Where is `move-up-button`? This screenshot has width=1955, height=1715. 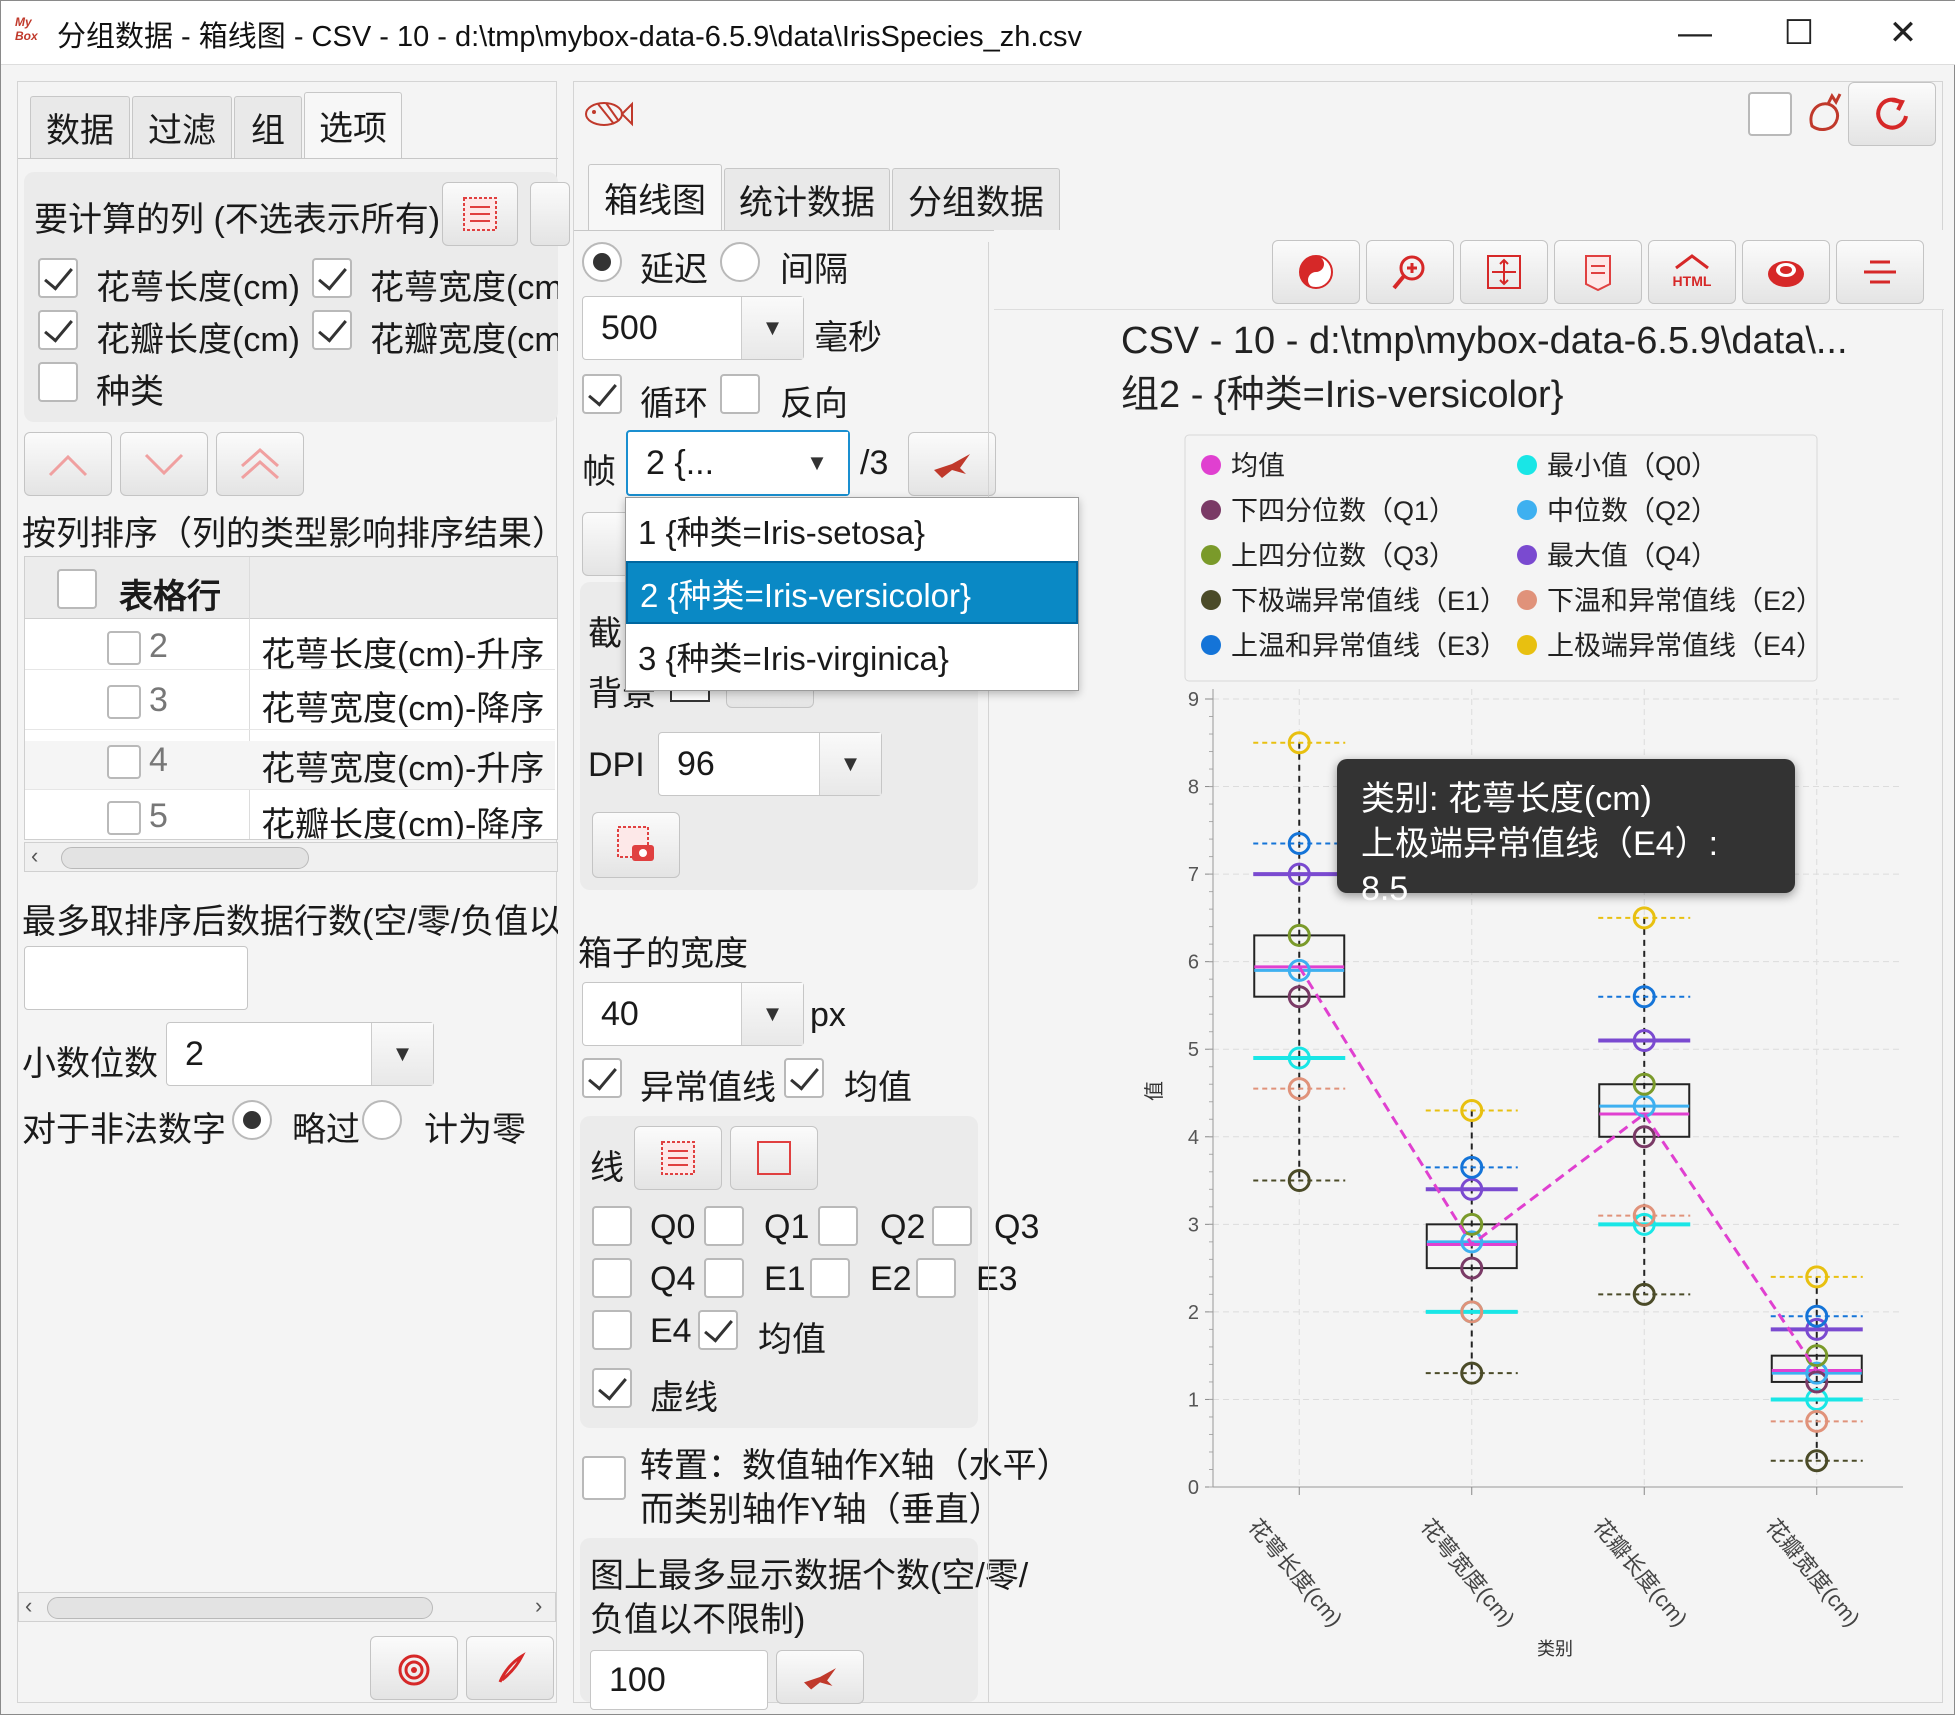
move-up-button is located at coordinates (68, 464).